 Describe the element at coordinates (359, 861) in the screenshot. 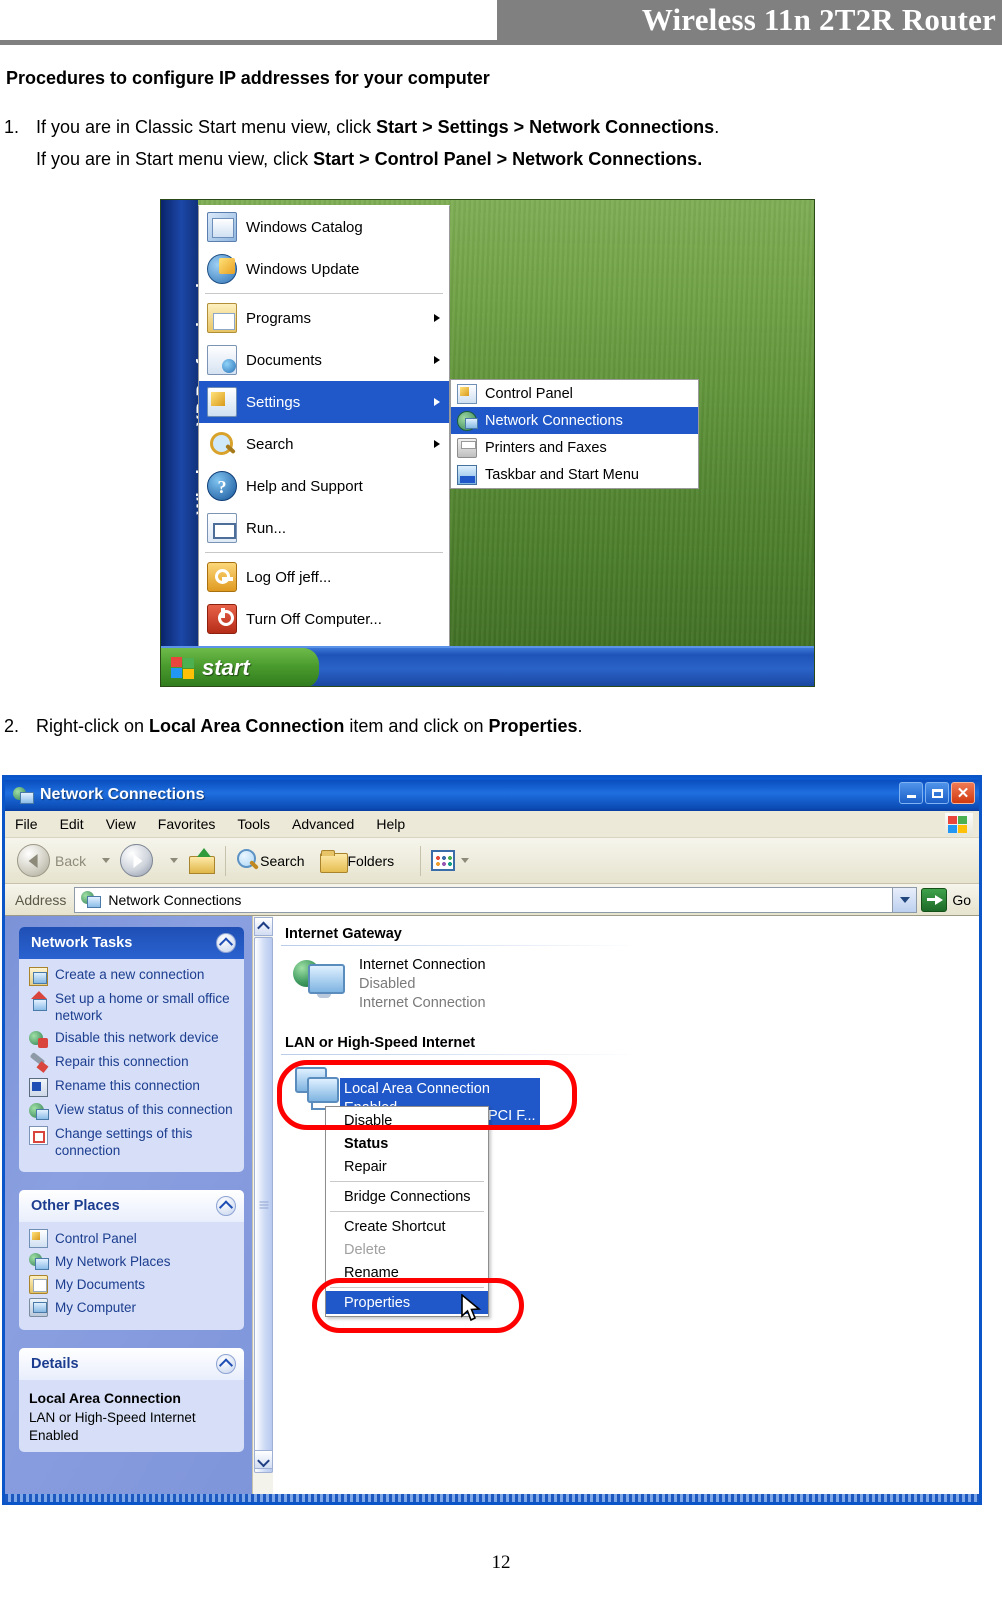

I see `folders-button: Folders` at that location.